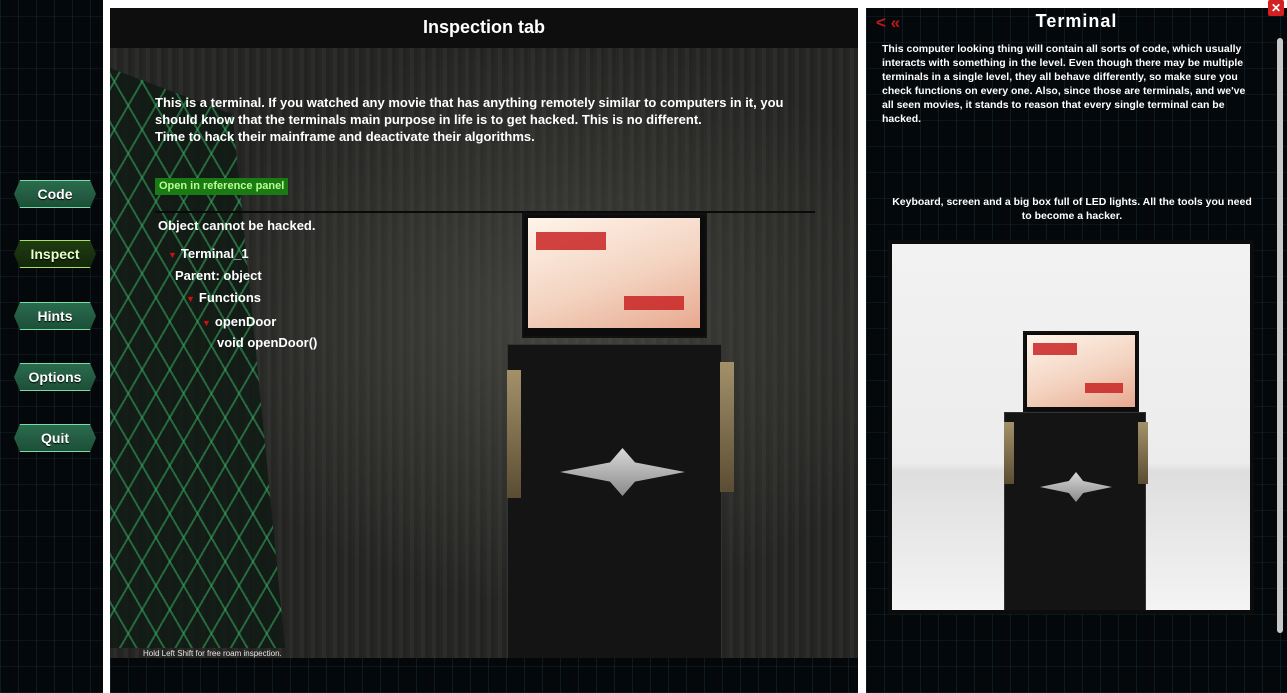 This screenshot has height=693, width=1287. I want to click on inspection-title: Inspection tab, so click(483, 27).